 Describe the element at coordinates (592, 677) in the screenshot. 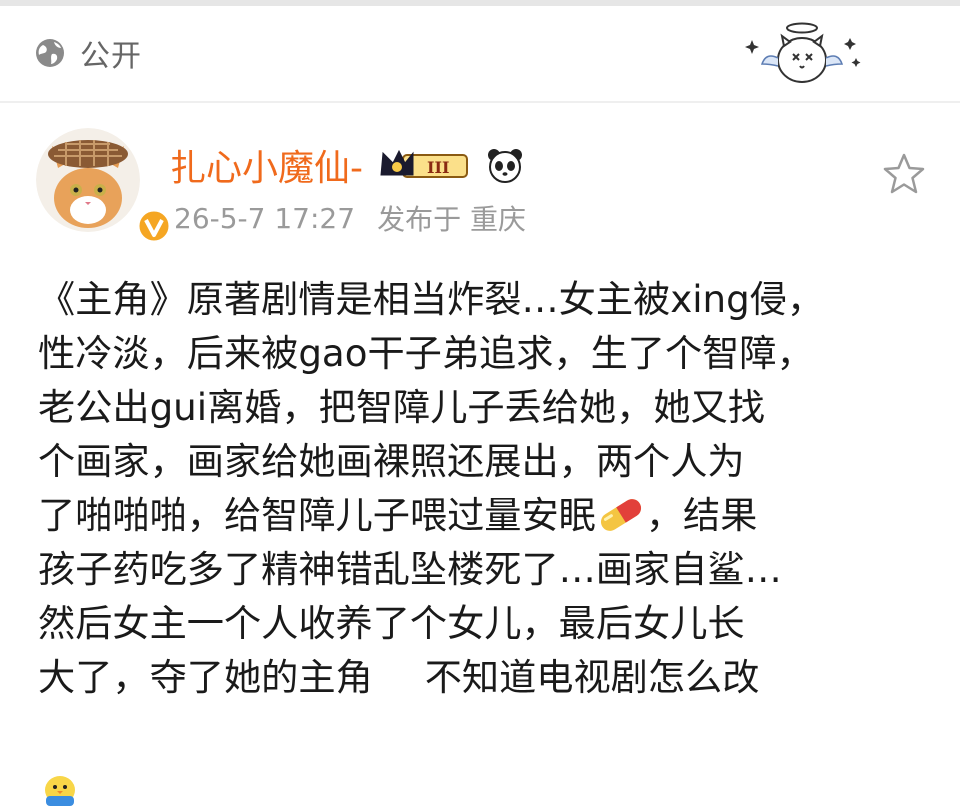

I see `post-line-part: 不知道电视剧怎么改` at that location.